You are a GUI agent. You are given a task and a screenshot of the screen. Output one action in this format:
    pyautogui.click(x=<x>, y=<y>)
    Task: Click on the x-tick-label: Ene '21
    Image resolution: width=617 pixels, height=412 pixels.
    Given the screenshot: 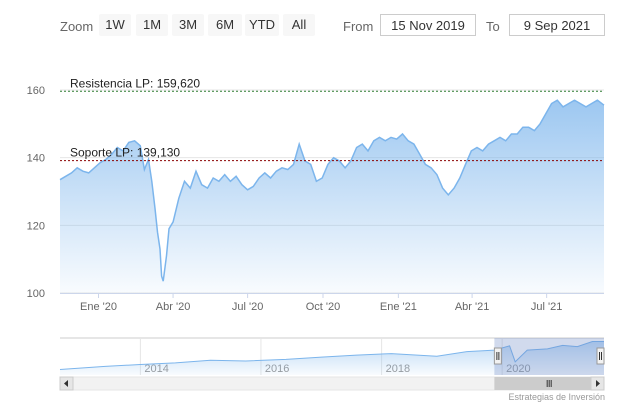 What is the action you would take?
    pyautogui.click(x=398, y=307)
    